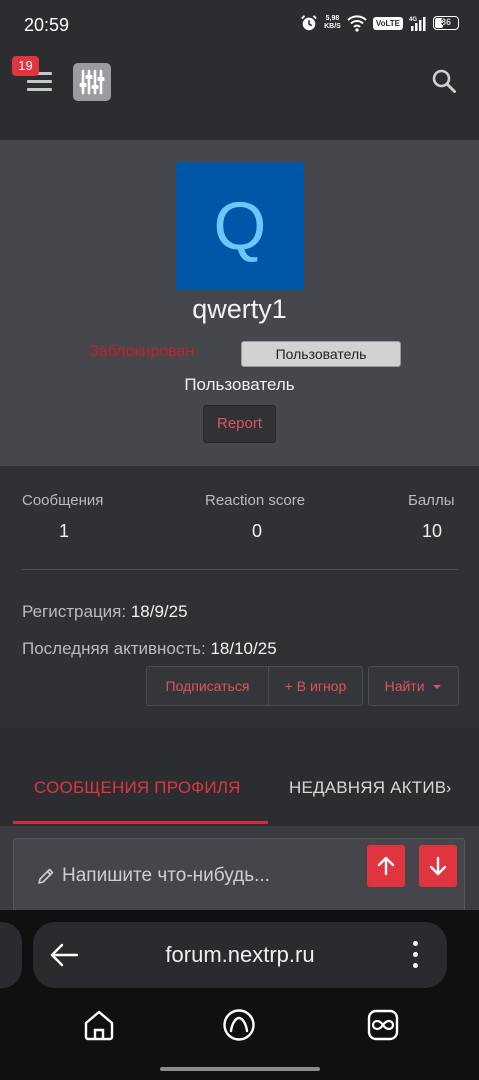 The image size is (479, 1080). Describe the element at coordinates (357, 23) in the screenshot. I see `wifi-icon` at that location.